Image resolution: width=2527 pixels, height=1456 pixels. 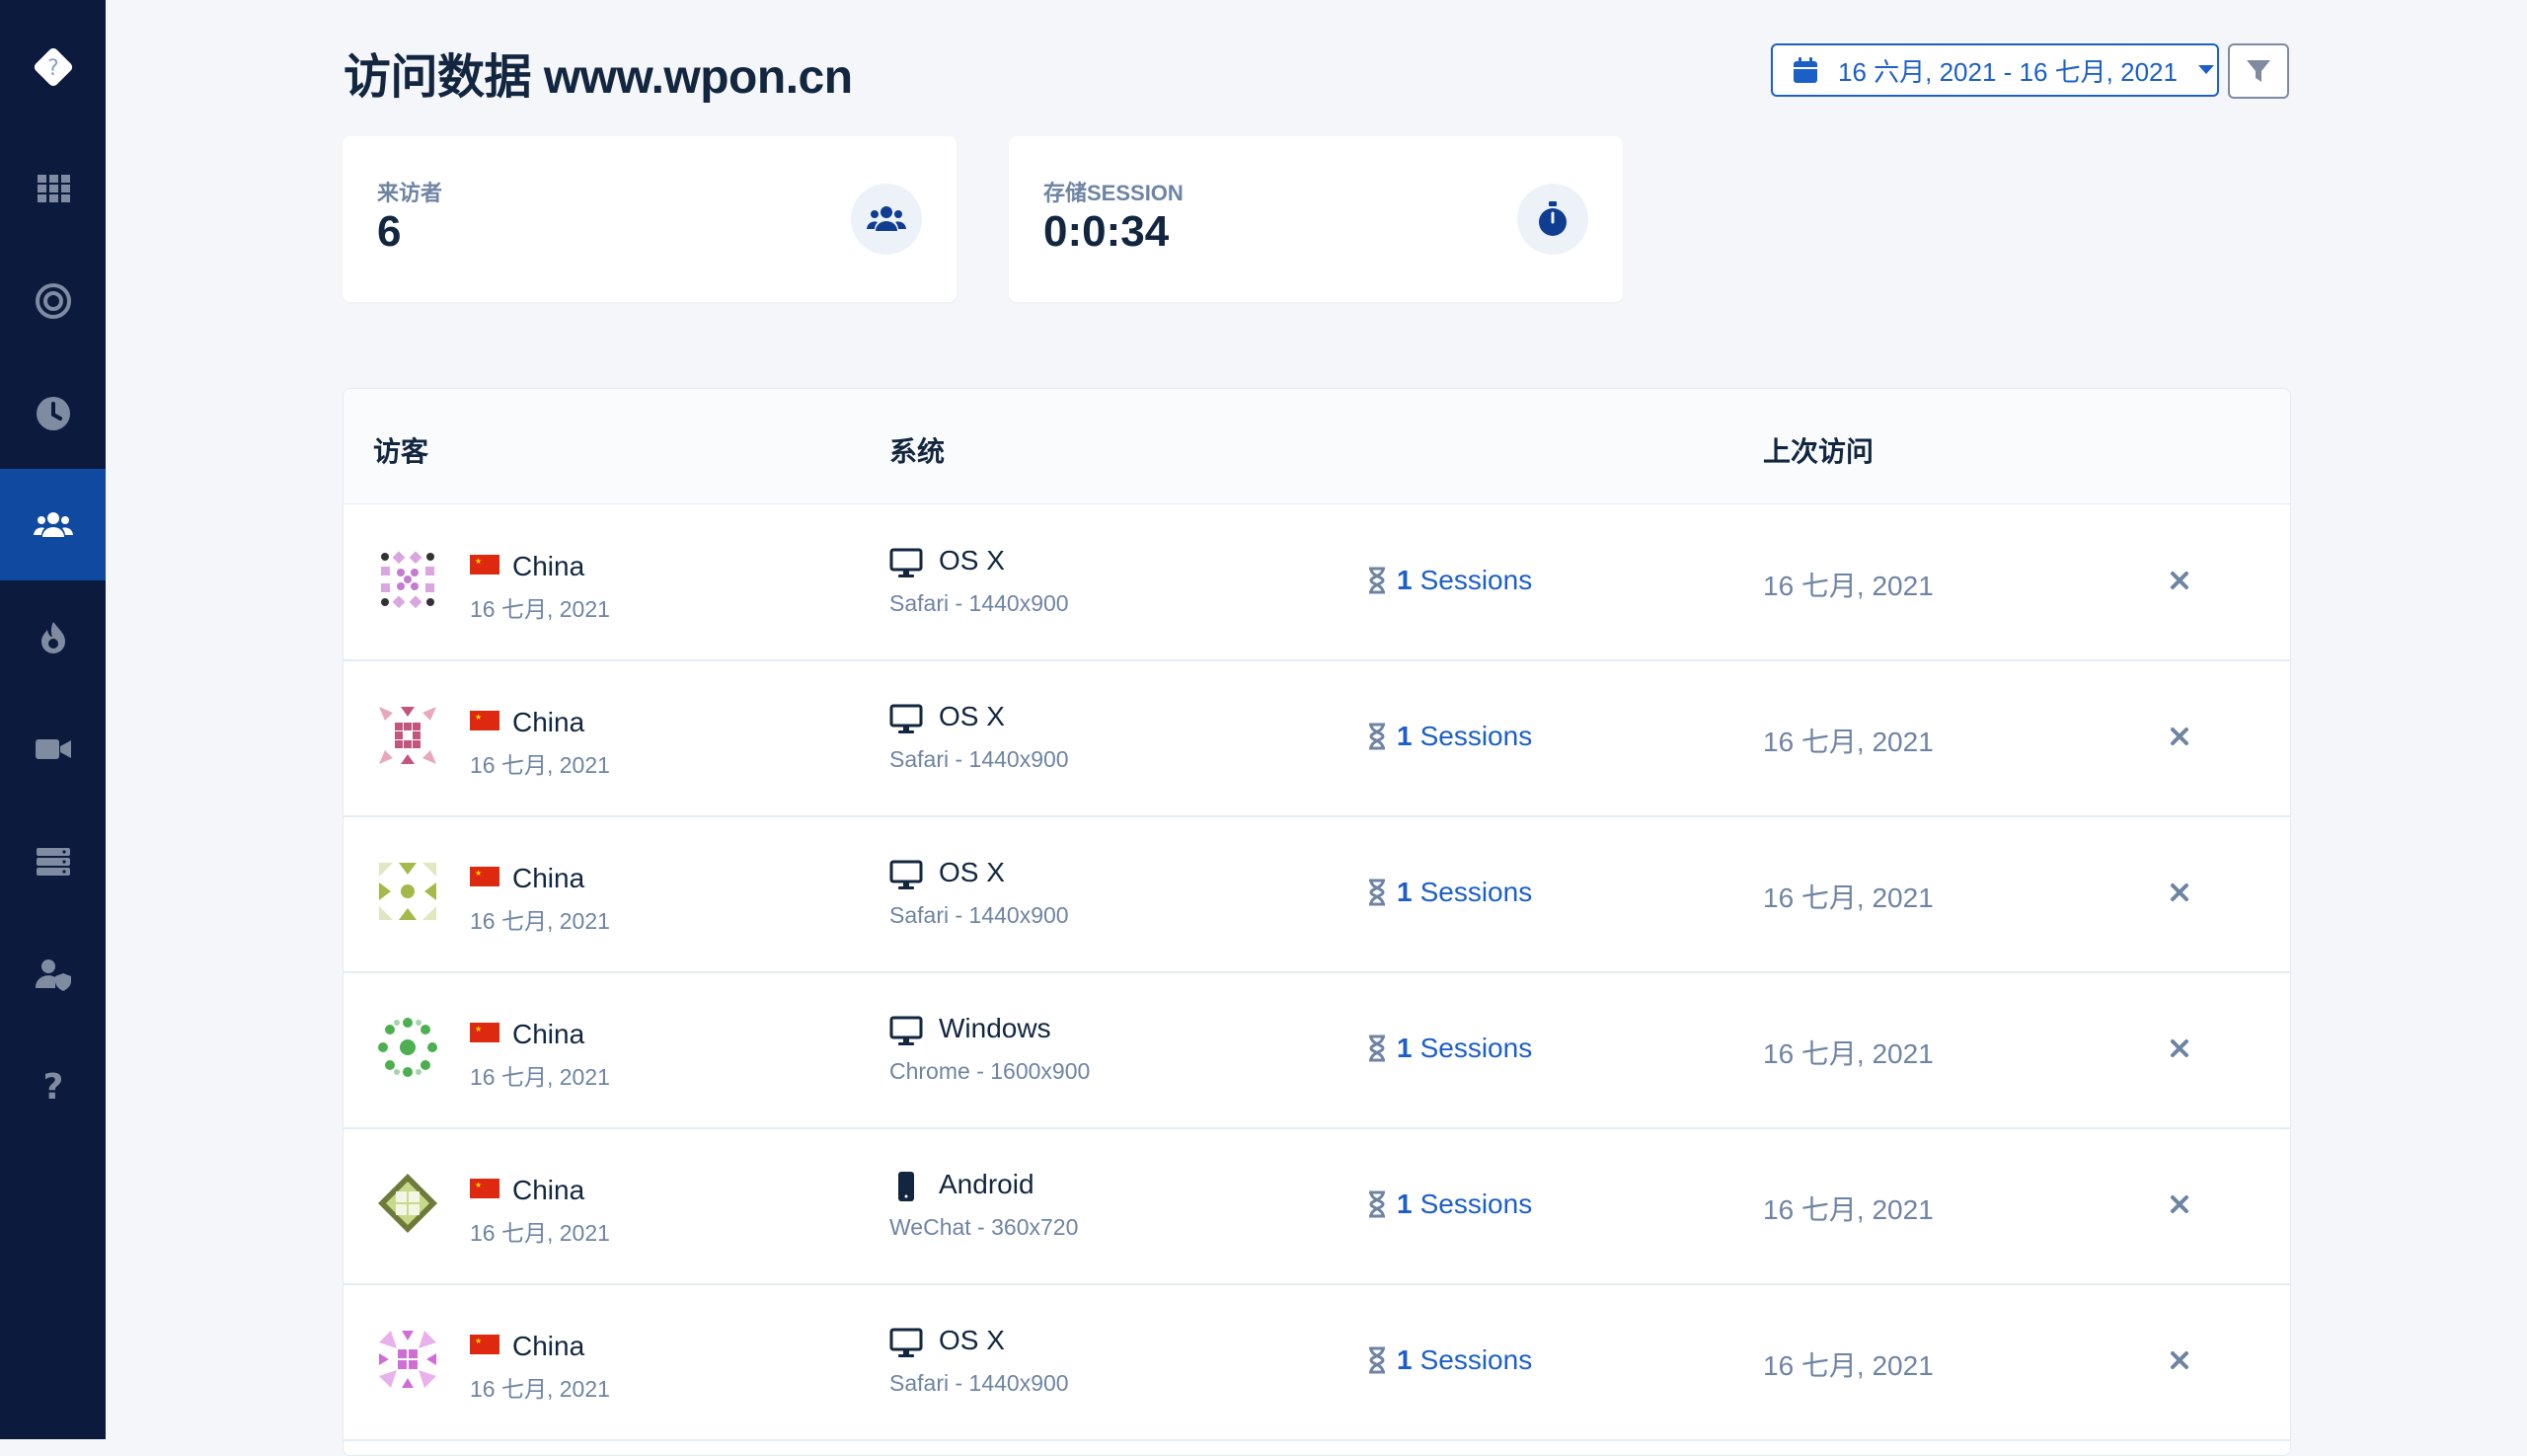 What do you see at coordinates (53, 974) in the screenshot?
I see `sidebar-item-privacy` at bounding box center [53, 974].